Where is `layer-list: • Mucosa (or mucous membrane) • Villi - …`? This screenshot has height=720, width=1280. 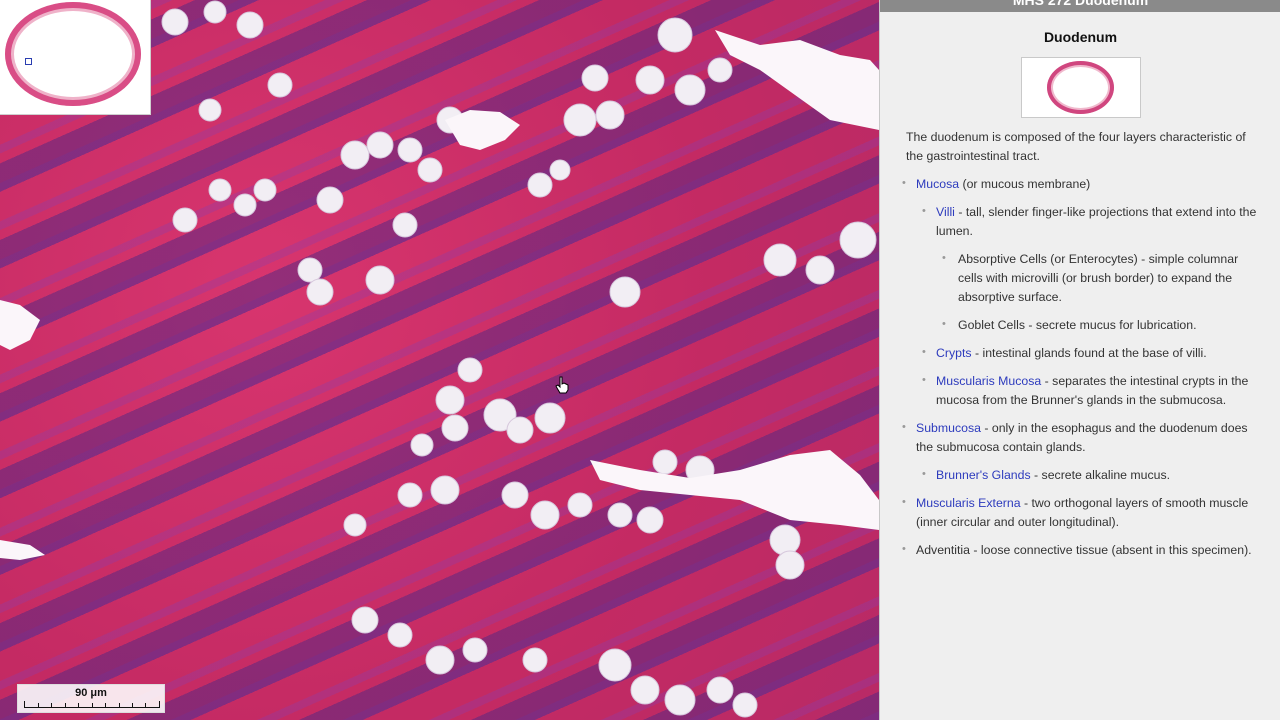
layer-list: • Mucosa (or mucous membrane) • Villi - … is located at coordinates (1080, 367).